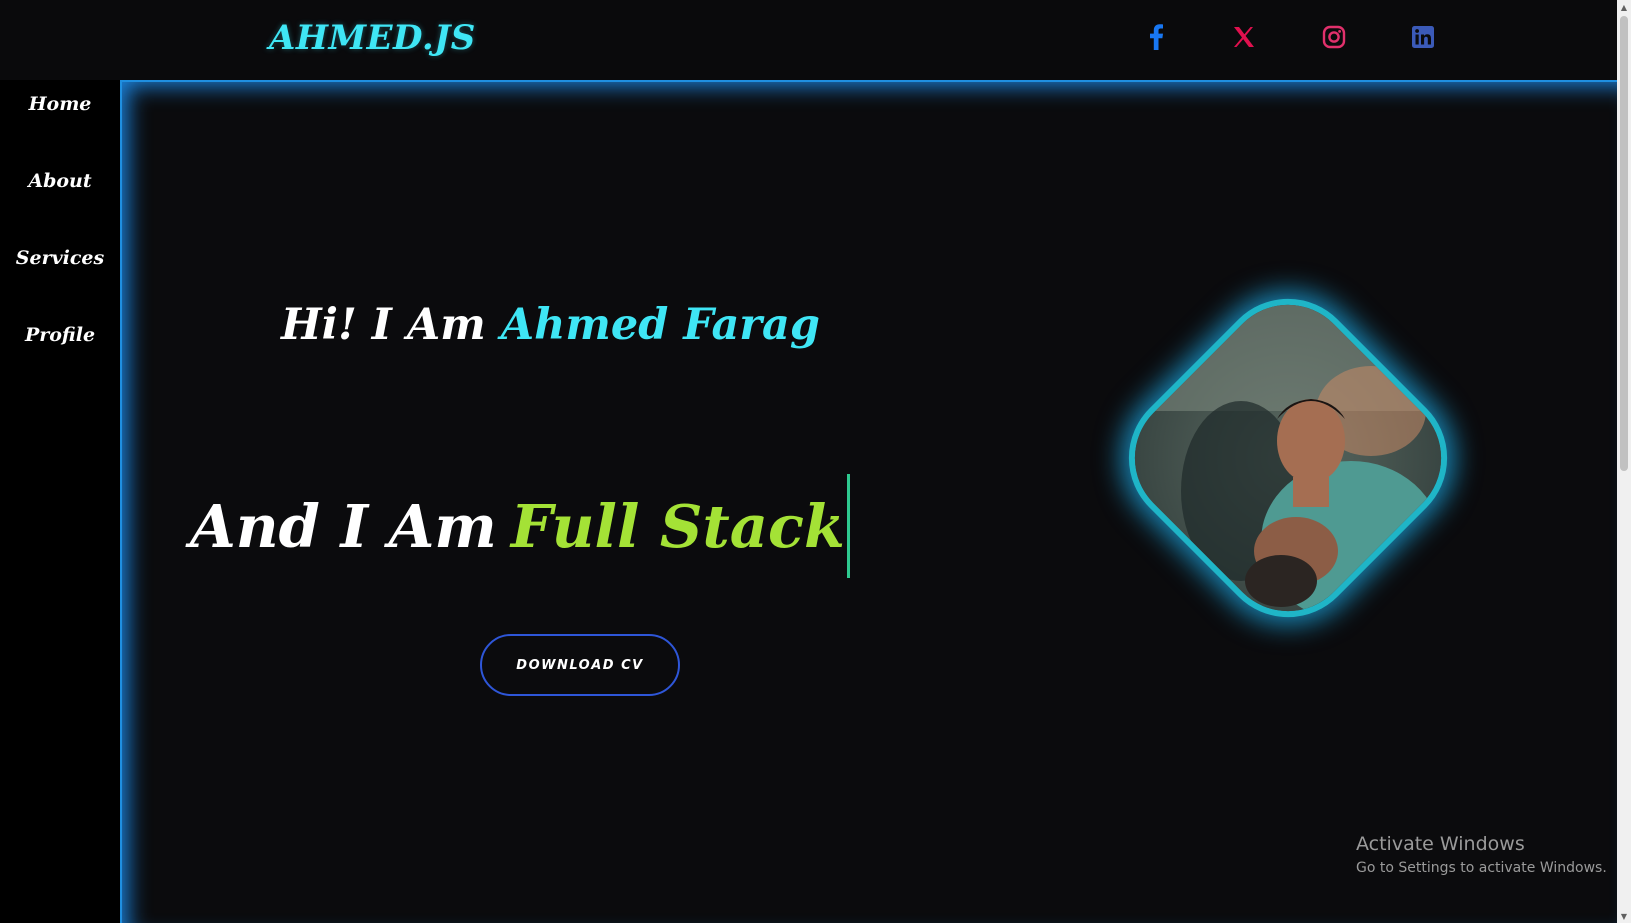 The height and width of the screenshot is (923, 1631). Describe the element at coordinates (808, 40) in the screenshot. I see `top-header: AHMED.JS` at that location.